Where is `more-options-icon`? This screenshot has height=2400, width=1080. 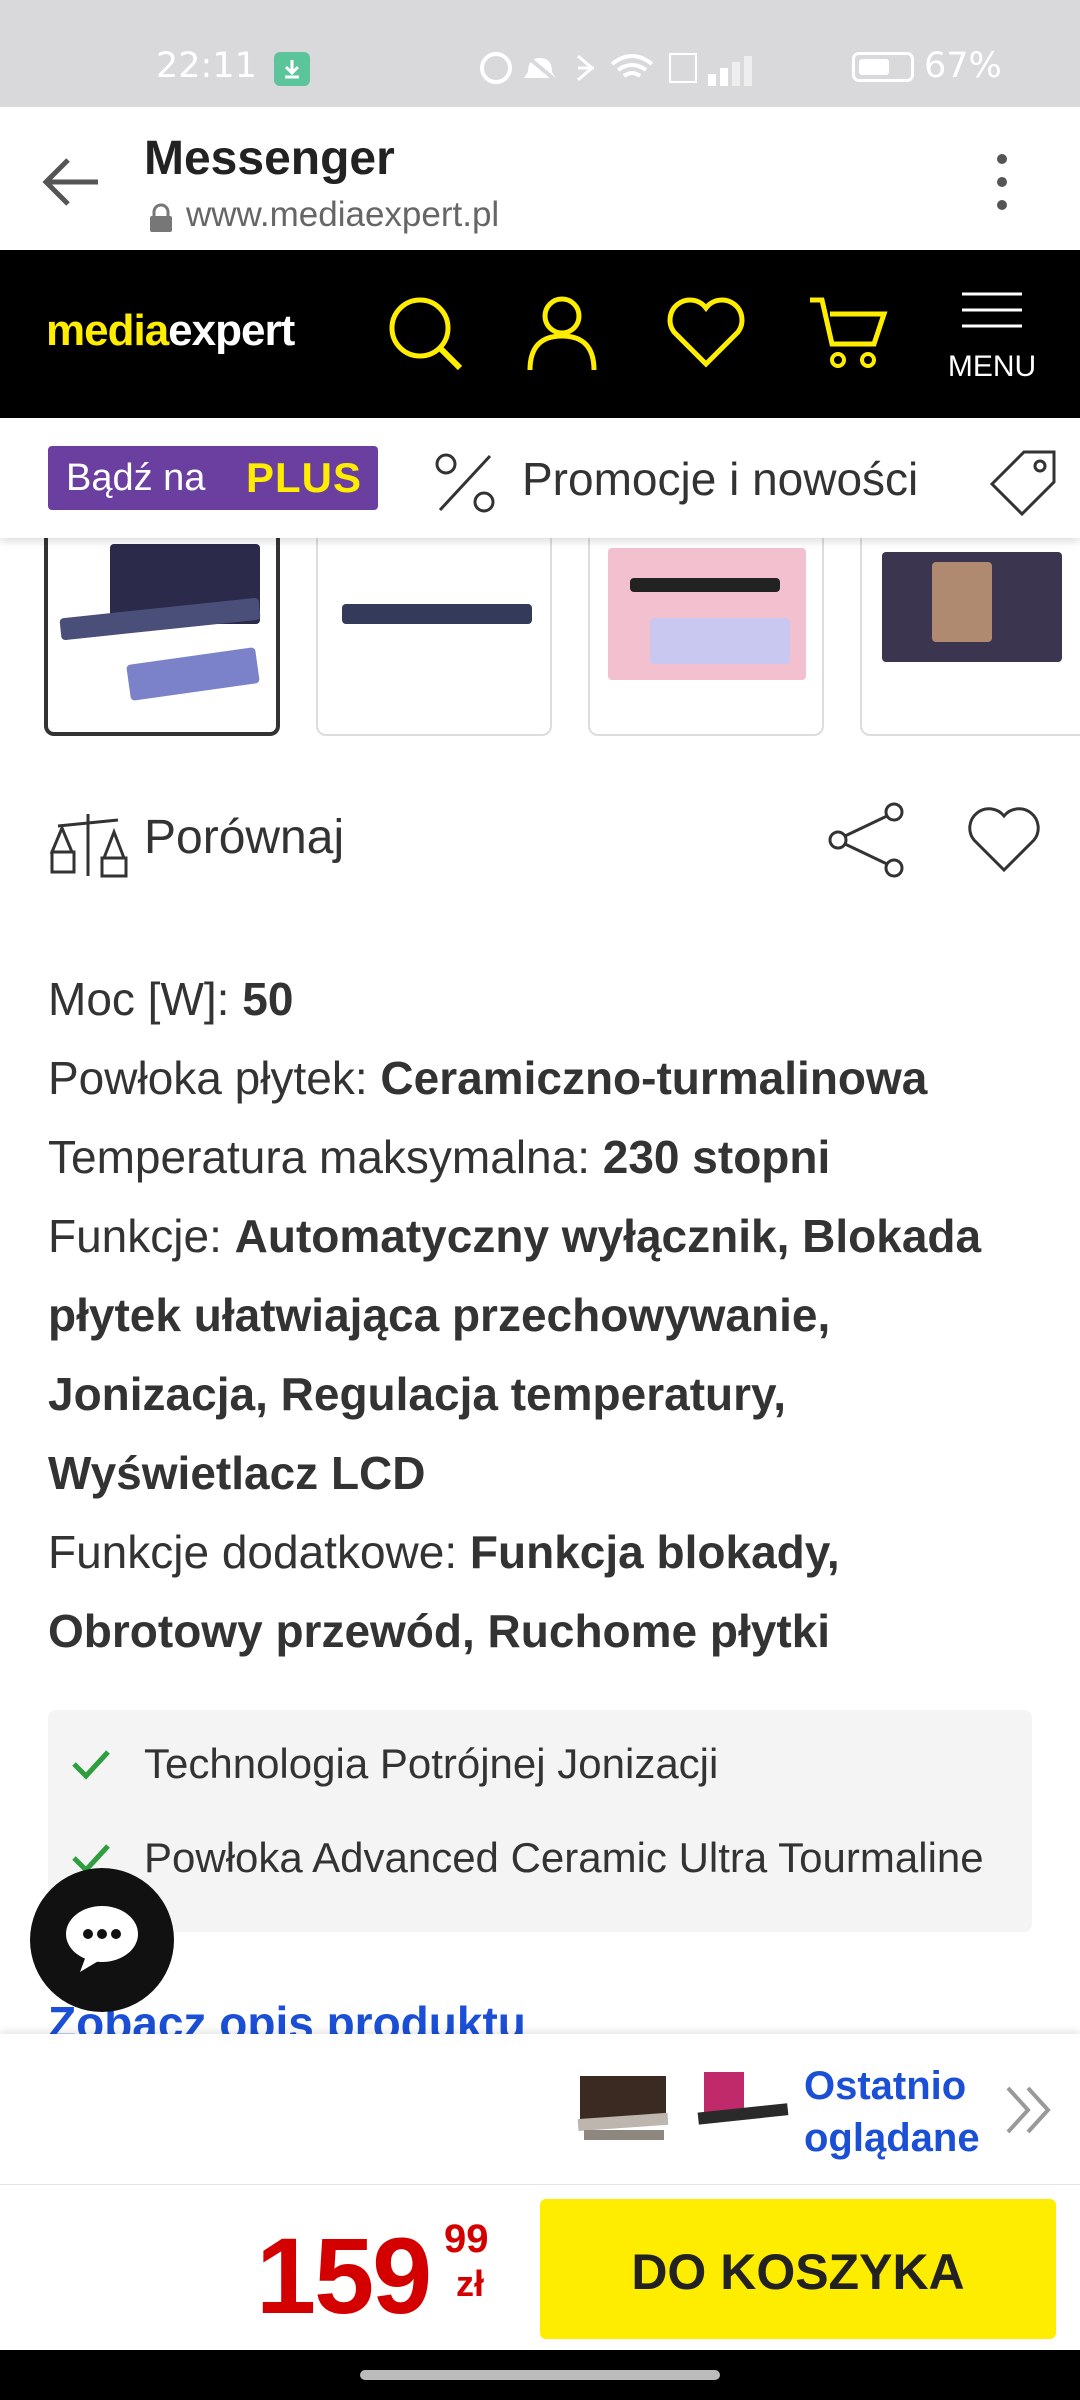 more-options-icon is located at coordinates (1002, 182).